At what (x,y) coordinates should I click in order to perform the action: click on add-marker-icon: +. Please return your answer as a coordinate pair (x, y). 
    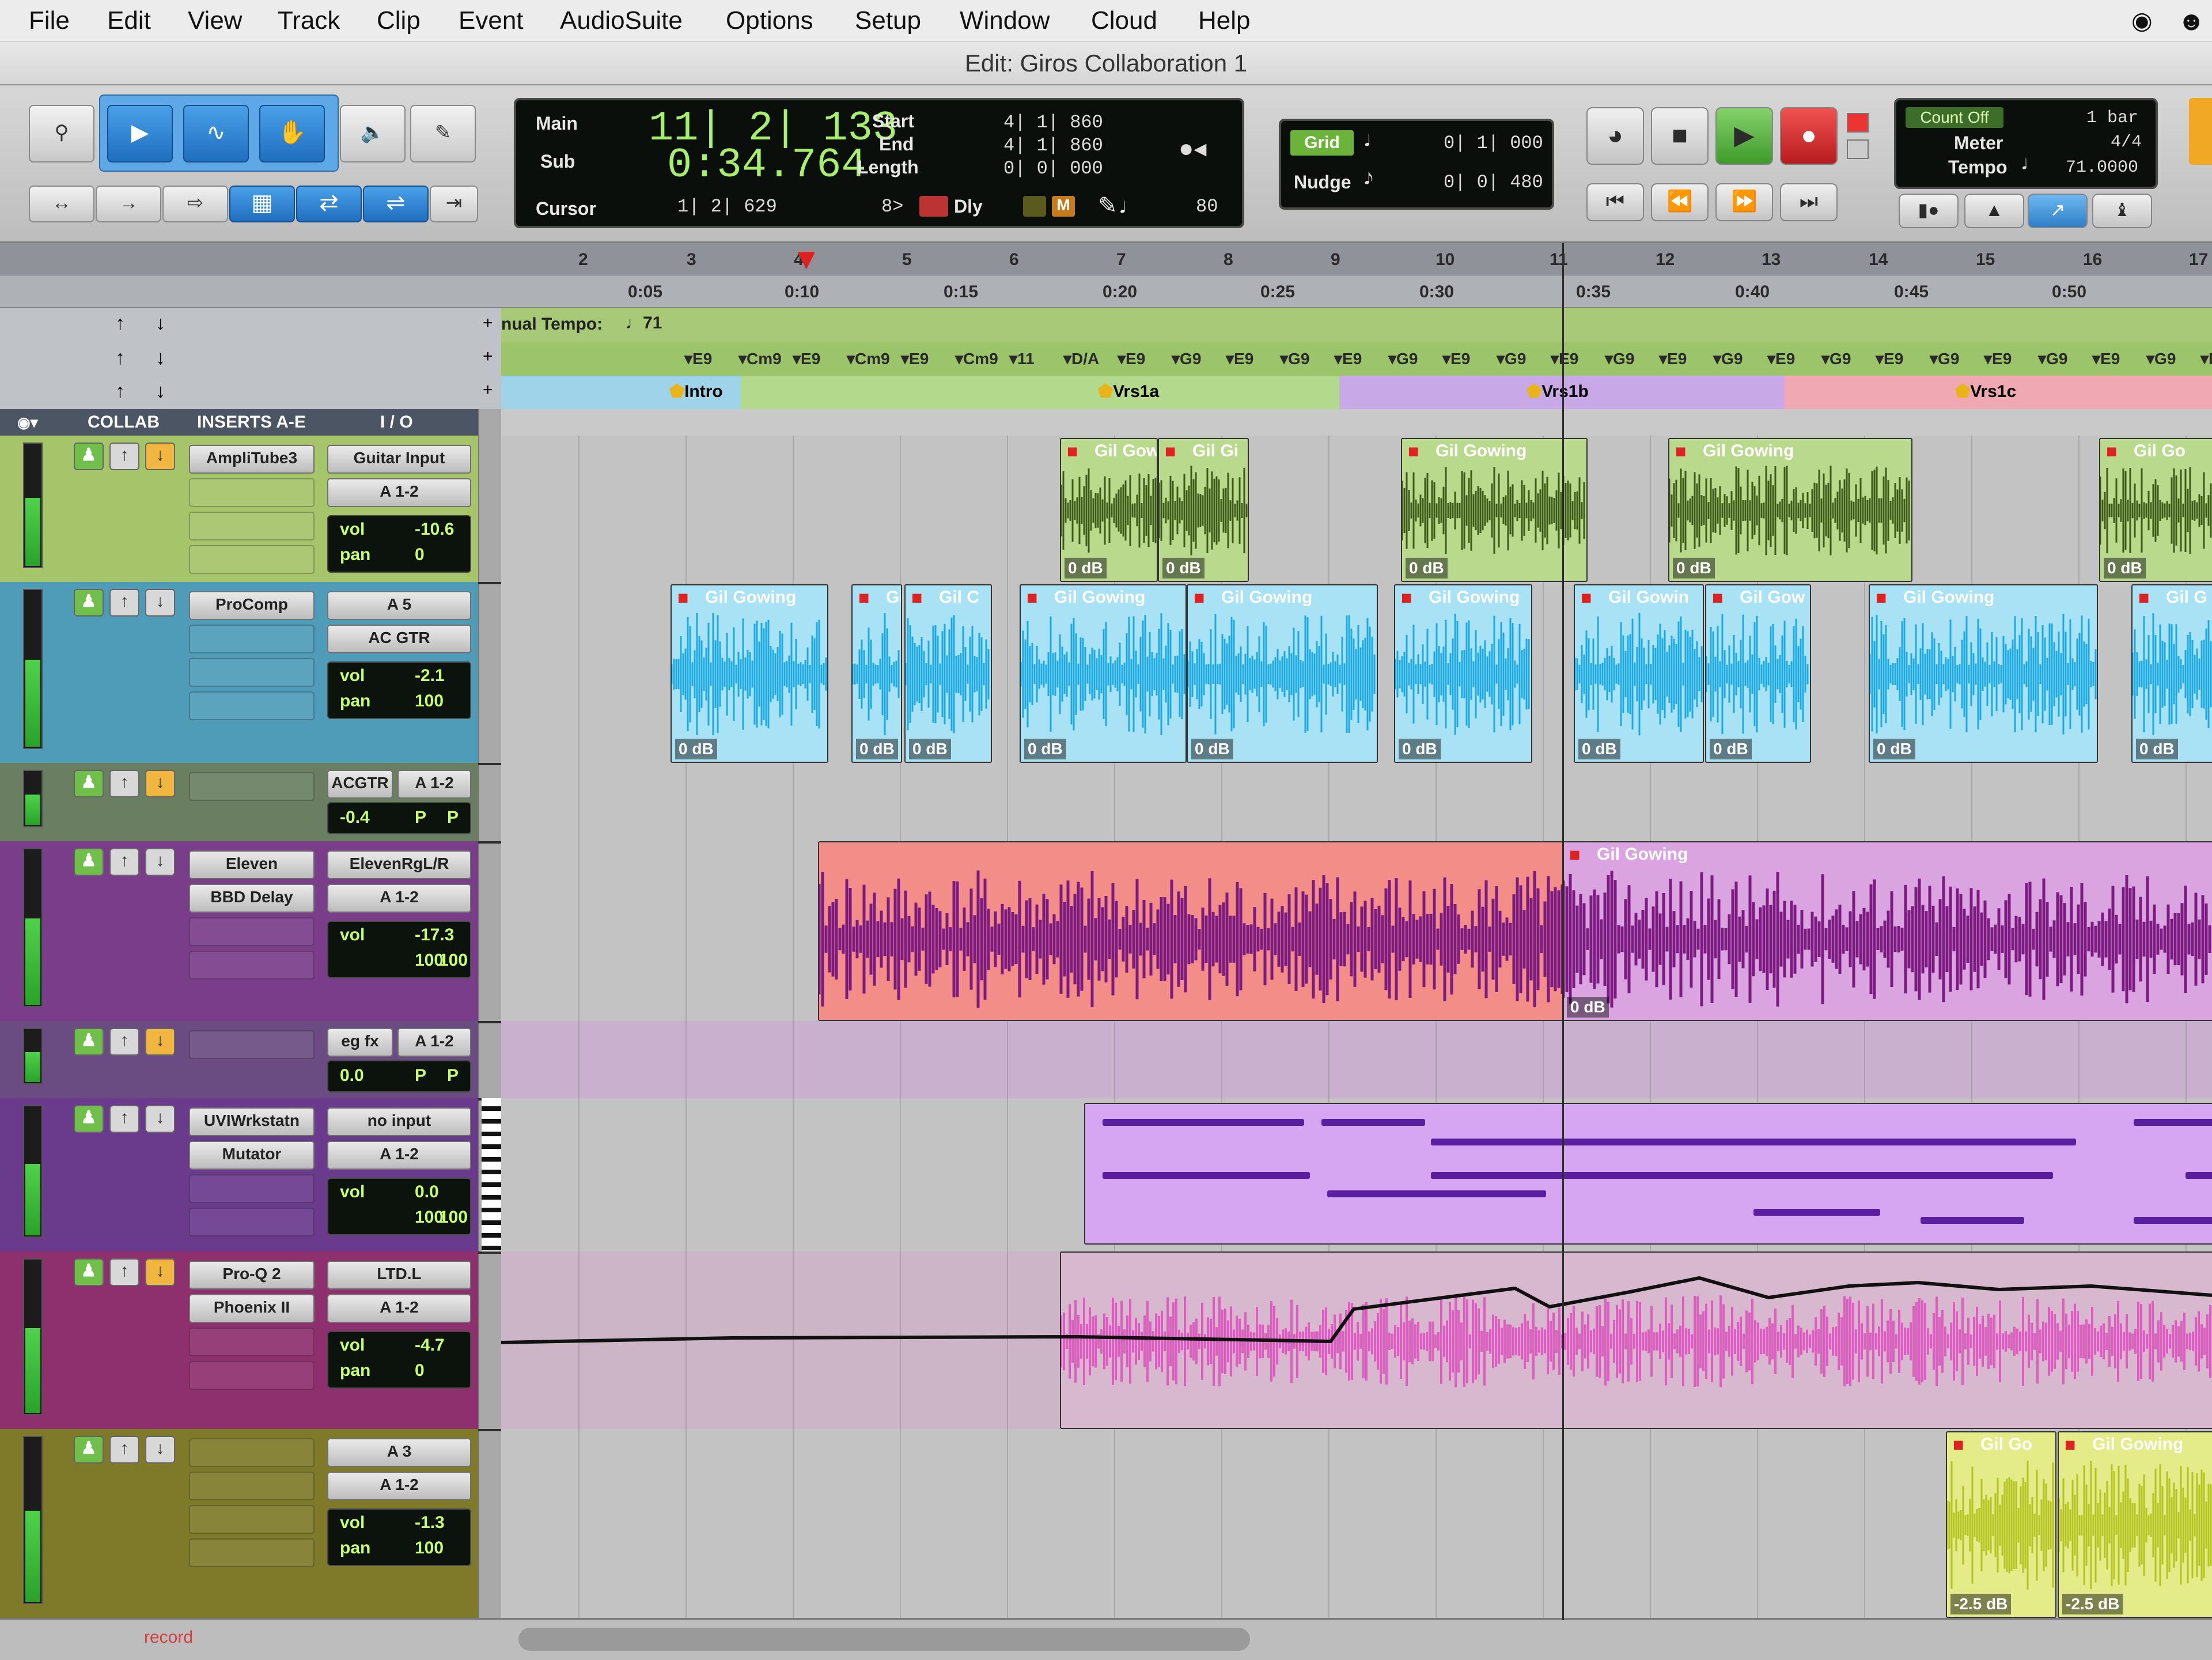
    Looking at the image, I should click on (488, 390).